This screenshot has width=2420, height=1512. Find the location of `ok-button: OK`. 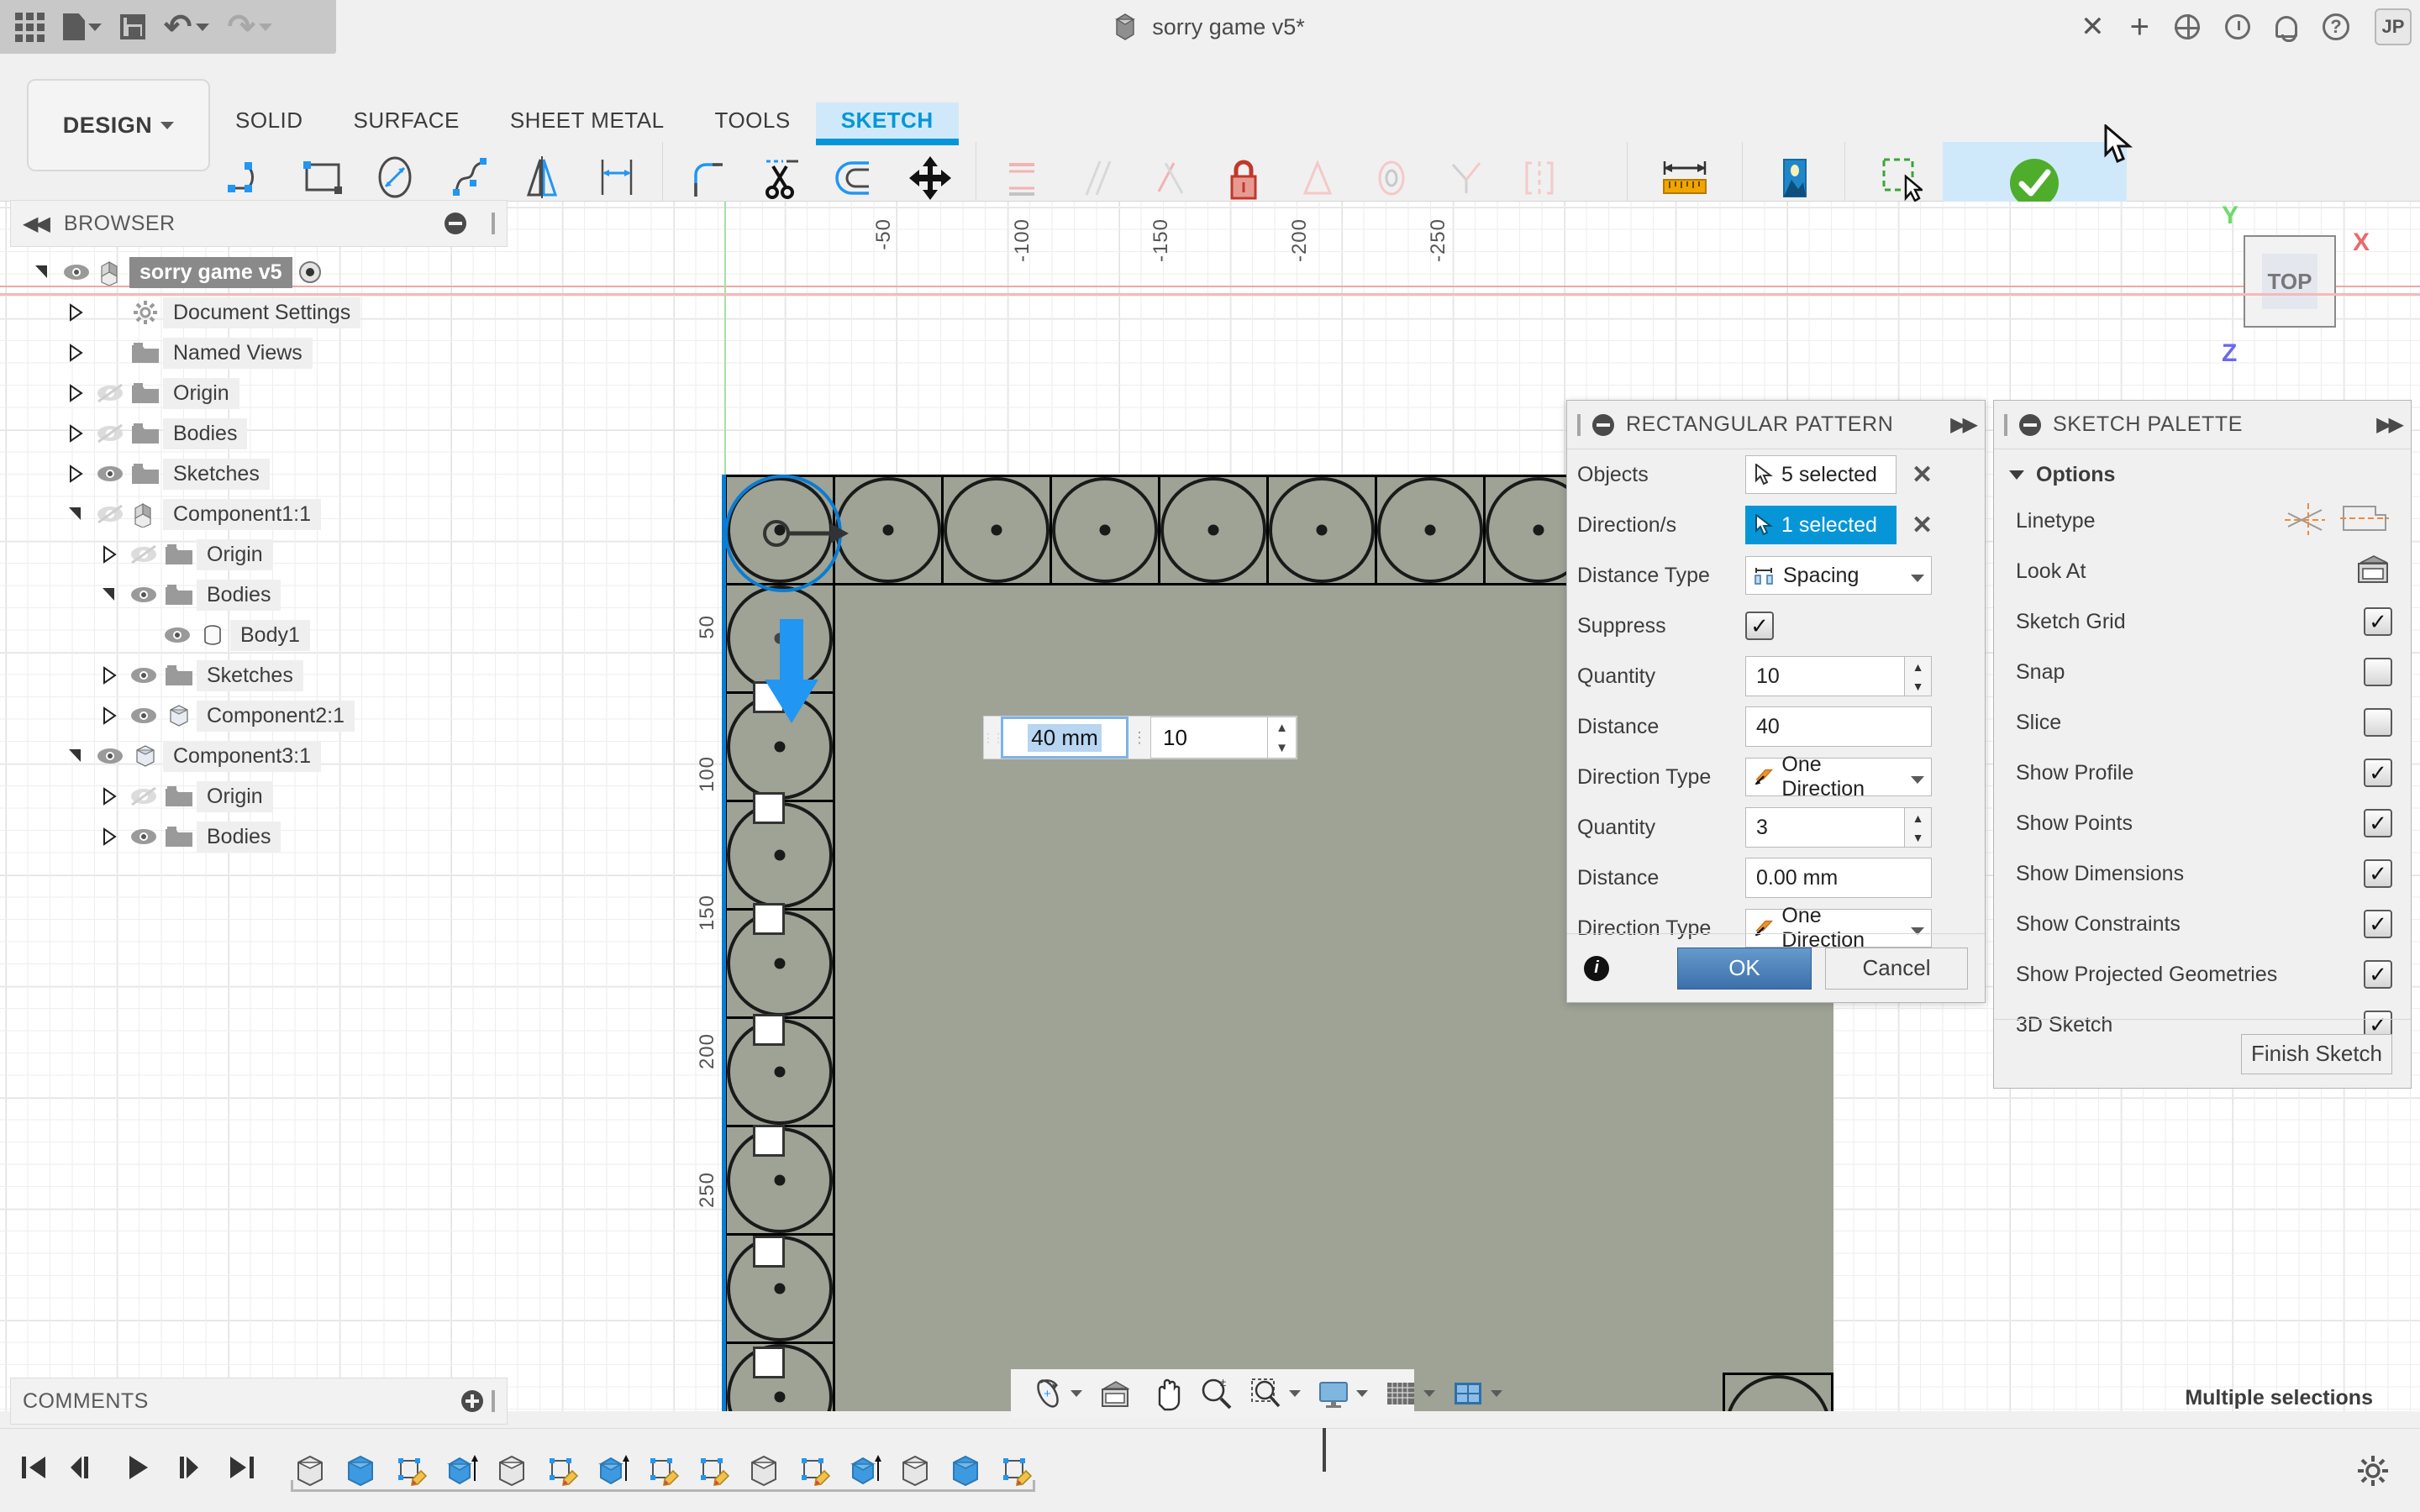

ok-button: OK is located at coordinates (1744, 968).